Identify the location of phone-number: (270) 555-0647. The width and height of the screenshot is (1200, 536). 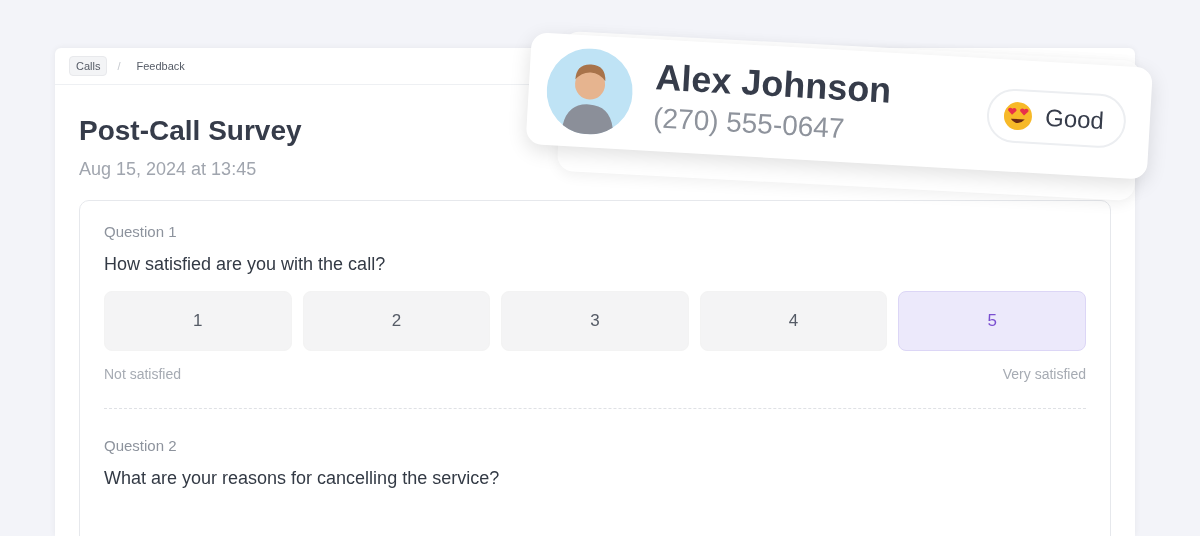
(749, 124).